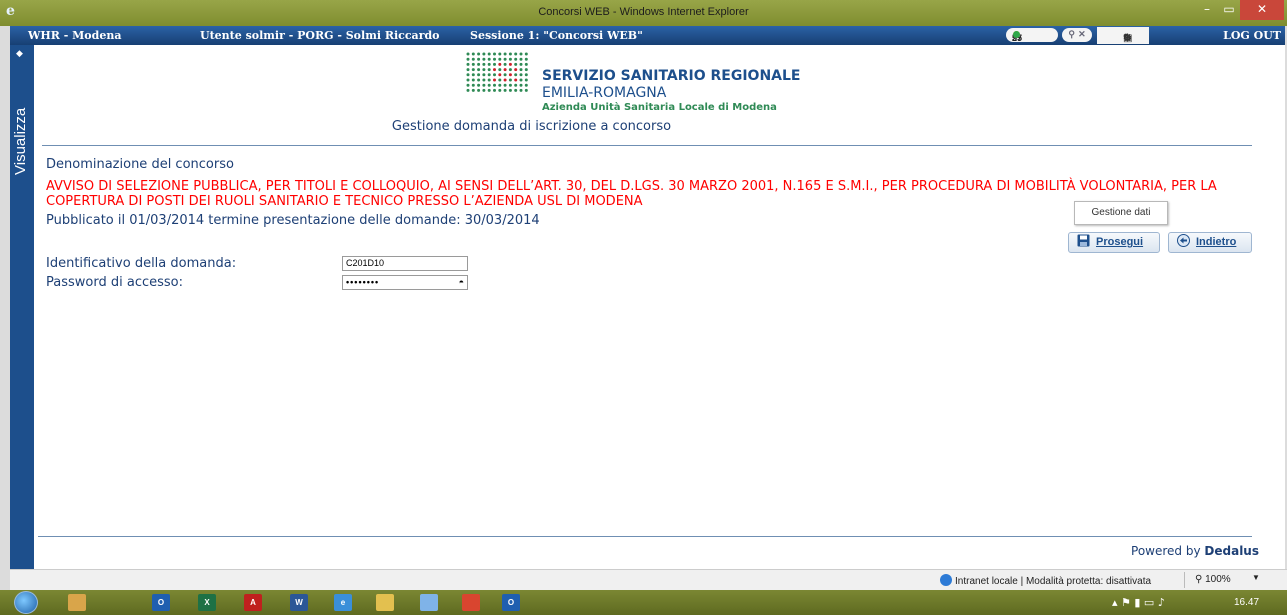 This screenshot has height=615, width=1287. I want to click on taskbar-ie-icon: e, so click(343, 602).